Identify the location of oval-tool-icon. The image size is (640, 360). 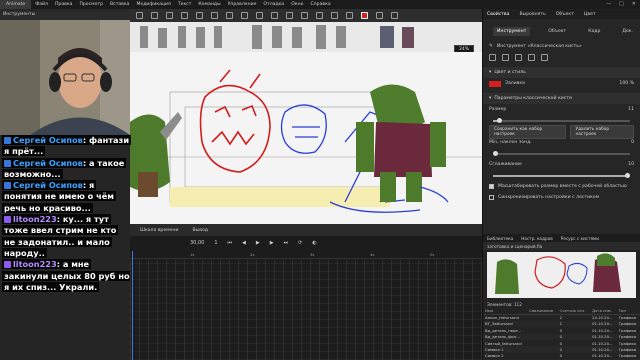
(259, 15).